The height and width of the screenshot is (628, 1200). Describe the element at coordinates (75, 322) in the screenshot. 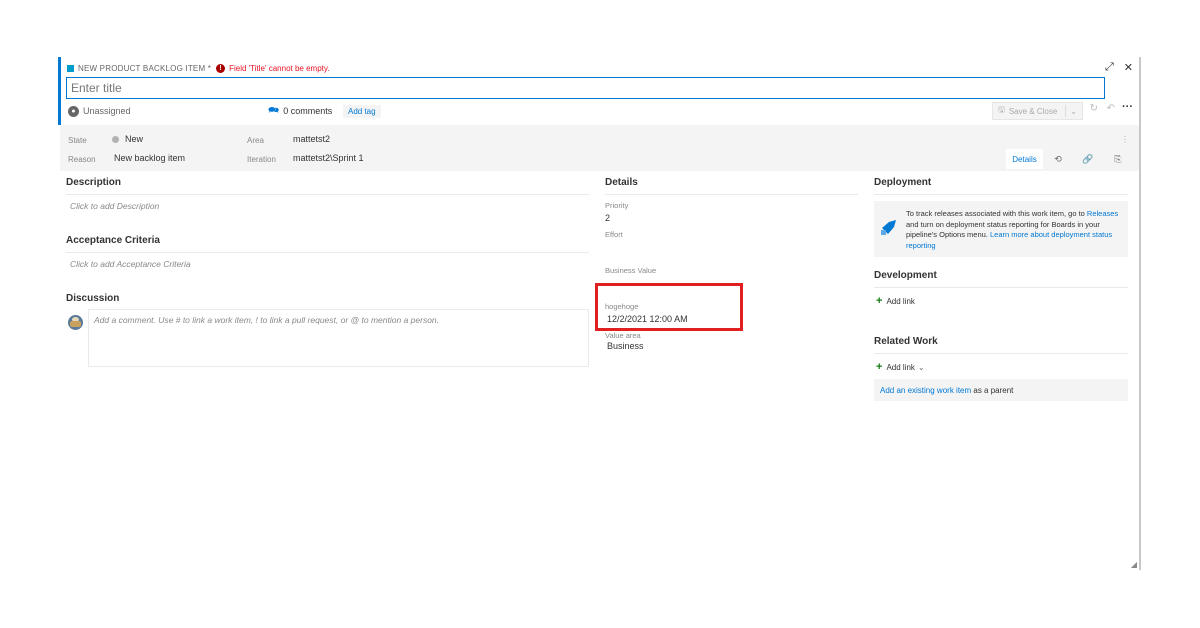

I see `avatar` at that location.